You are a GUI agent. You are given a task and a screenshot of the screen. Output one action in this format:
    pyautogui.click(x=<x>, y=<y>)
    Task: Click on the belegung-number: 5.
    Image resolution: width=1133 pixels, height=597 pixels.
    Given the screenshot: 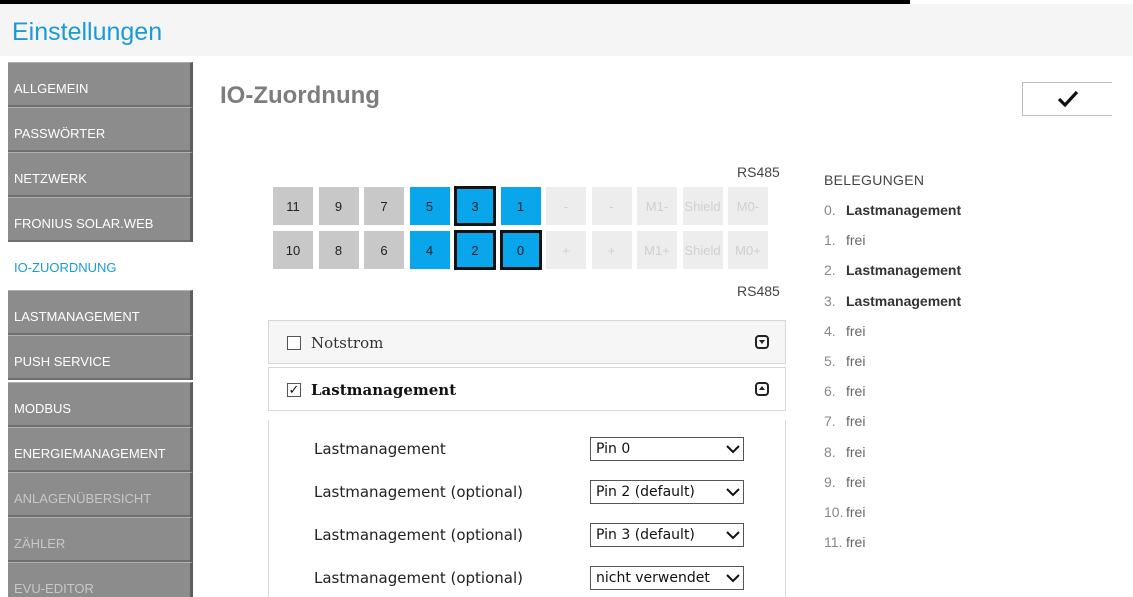 What is the action you would take?
    pyautogui.click(x=830, y=361)
    